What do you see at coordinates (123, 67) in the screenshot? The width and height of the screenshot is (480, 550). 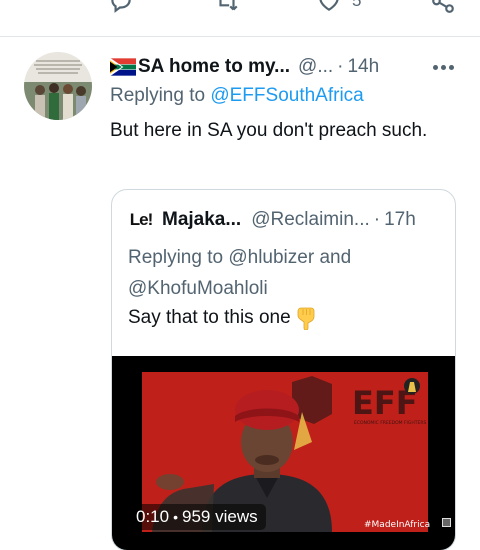 I see `south-africa-flag-icon` at bounding box center [123, 67].